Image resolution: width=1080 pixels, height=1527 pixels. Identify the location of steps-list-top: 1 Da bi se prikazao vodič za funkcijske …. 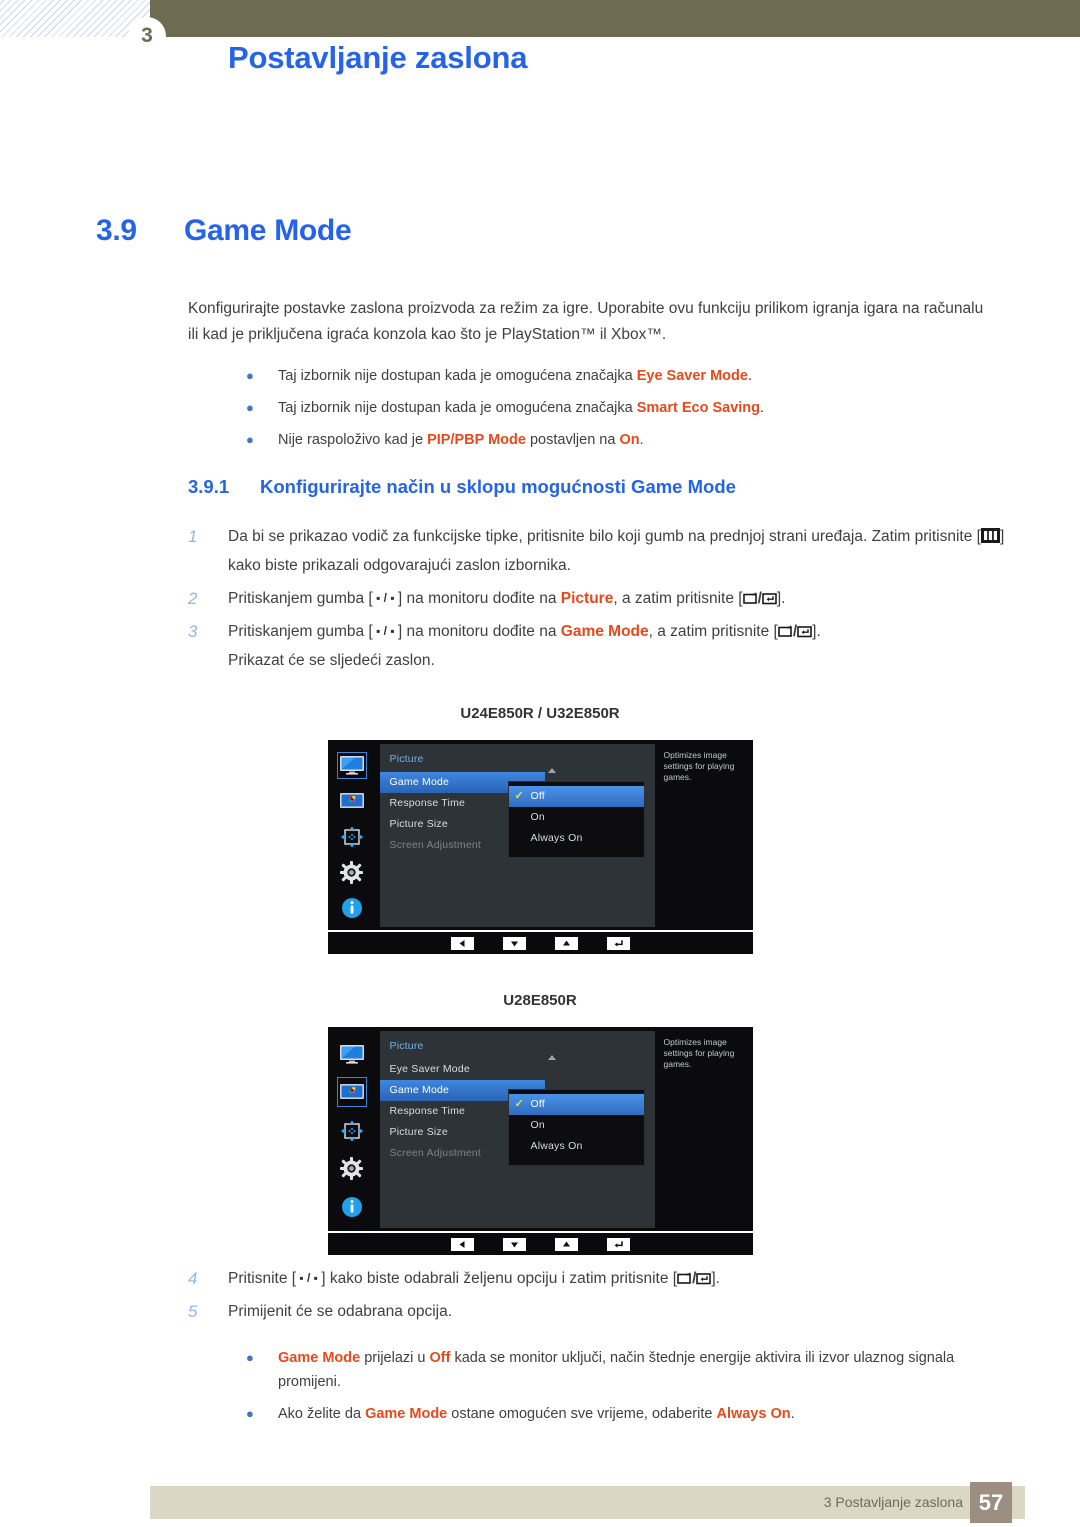
(603, 600).